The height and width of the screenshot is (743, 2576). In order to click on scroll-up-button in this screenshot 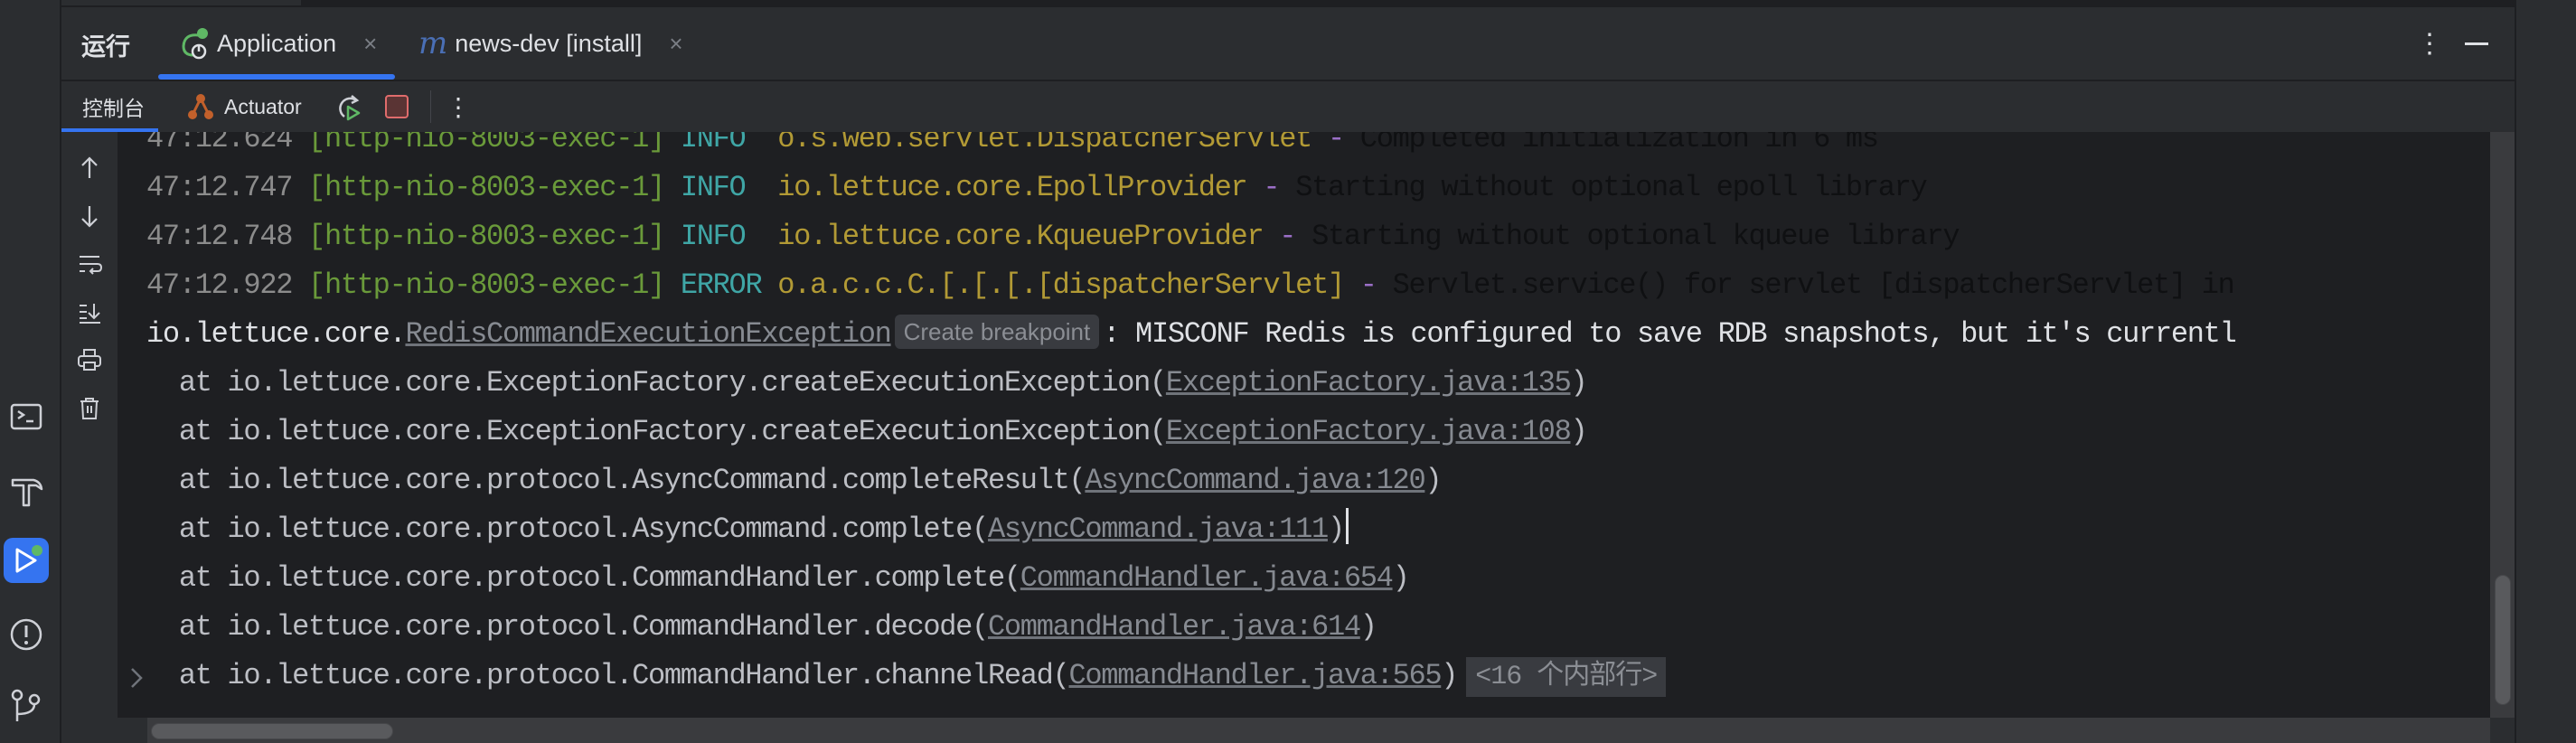, I will do `click(90, 168)`.